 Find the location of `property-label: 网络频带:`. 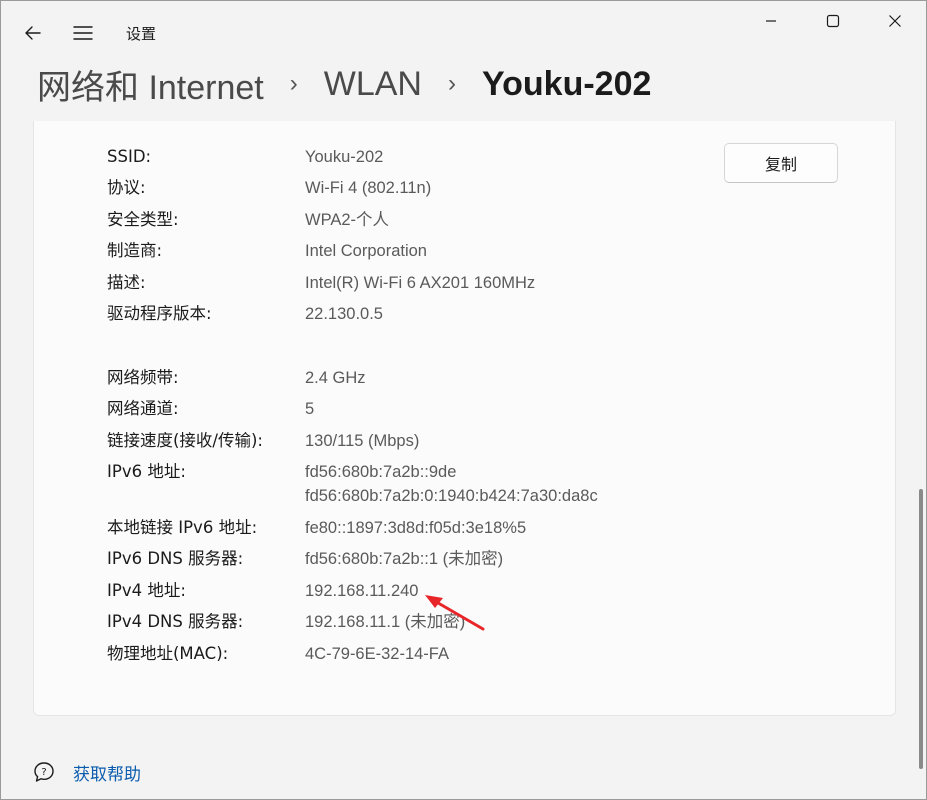

property-label: 网络频带: is located at coordinates (143, 377).